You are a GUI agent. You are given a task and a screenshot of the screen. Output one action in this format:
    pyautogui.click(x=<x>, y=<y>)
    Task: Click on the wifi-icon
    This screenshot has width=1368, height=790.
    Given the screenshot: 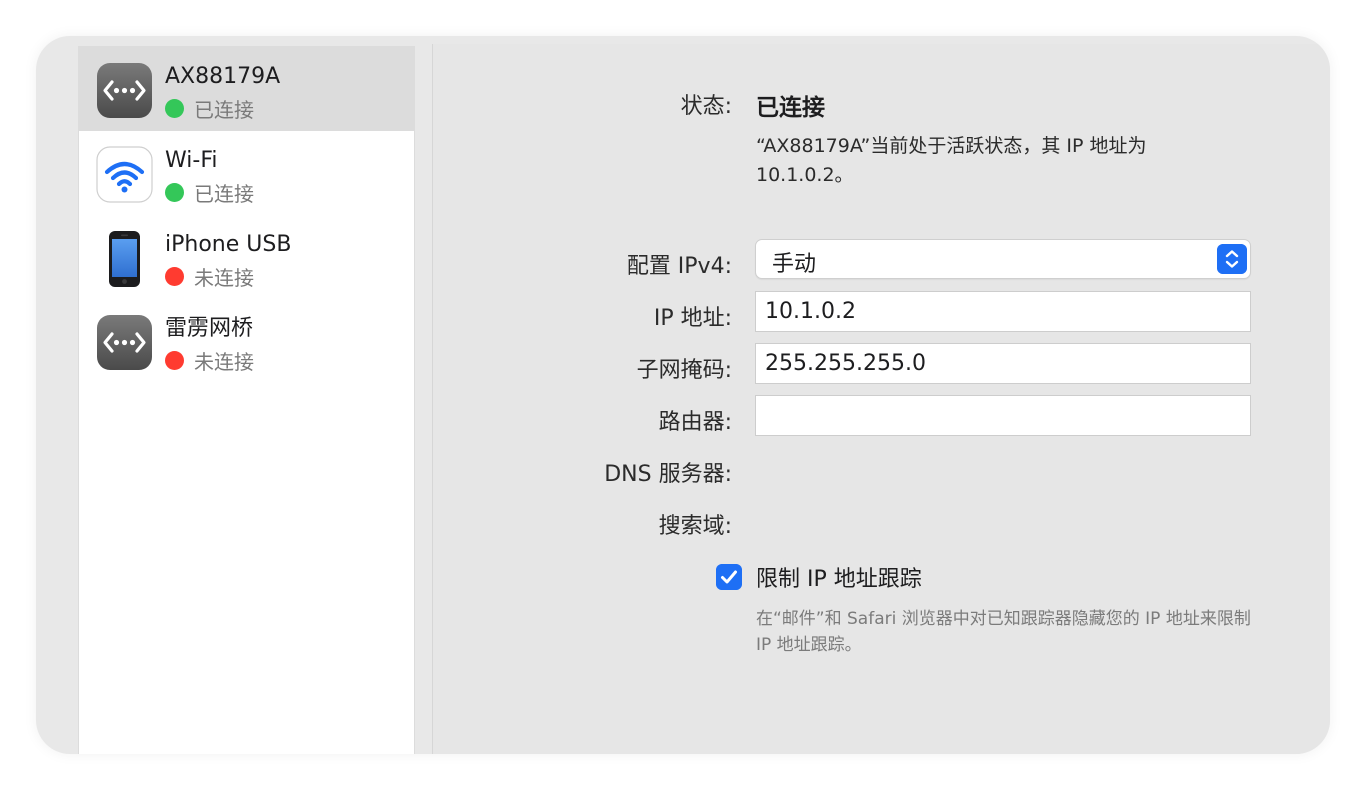 What is the action you would take?
    pyautogui.click(x=124, y=174)
    